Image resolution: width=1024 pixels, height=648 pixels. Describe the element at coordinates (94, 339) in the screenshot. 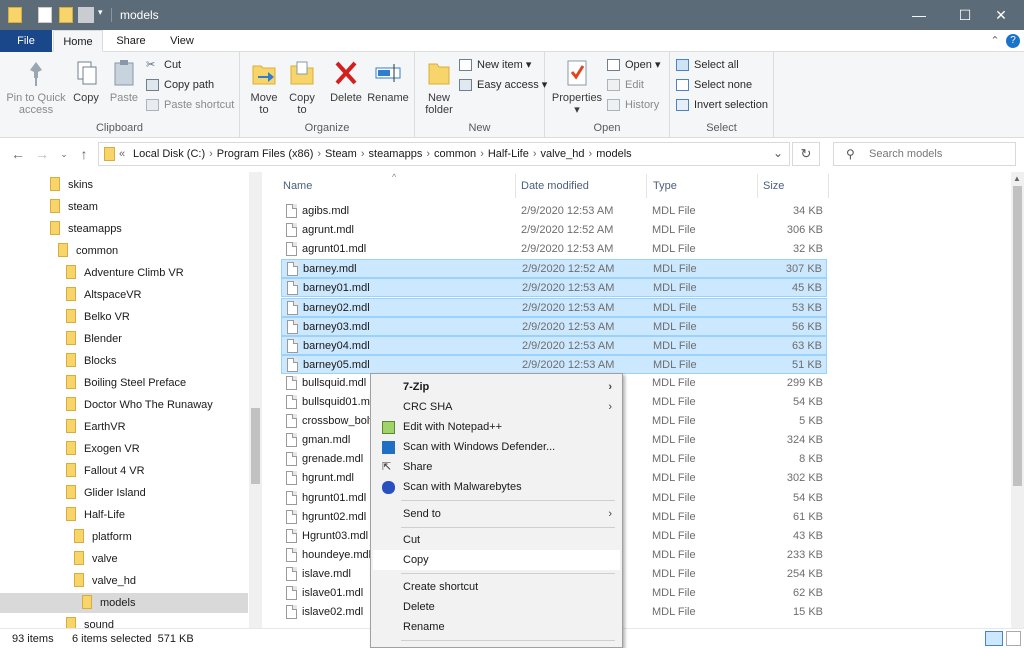

I see `tree-item: Blender` at that location.